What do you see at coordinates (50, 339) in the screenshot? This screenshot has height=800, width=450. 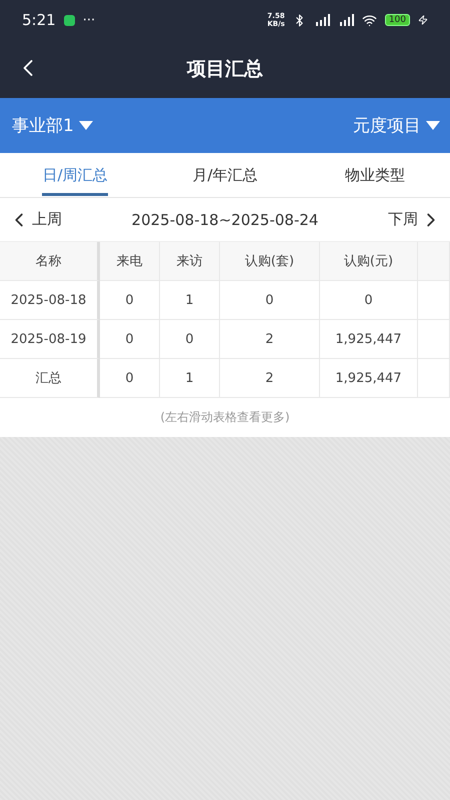 I see `table-cell: 2025-08-19` at bounding box center [50, 339].